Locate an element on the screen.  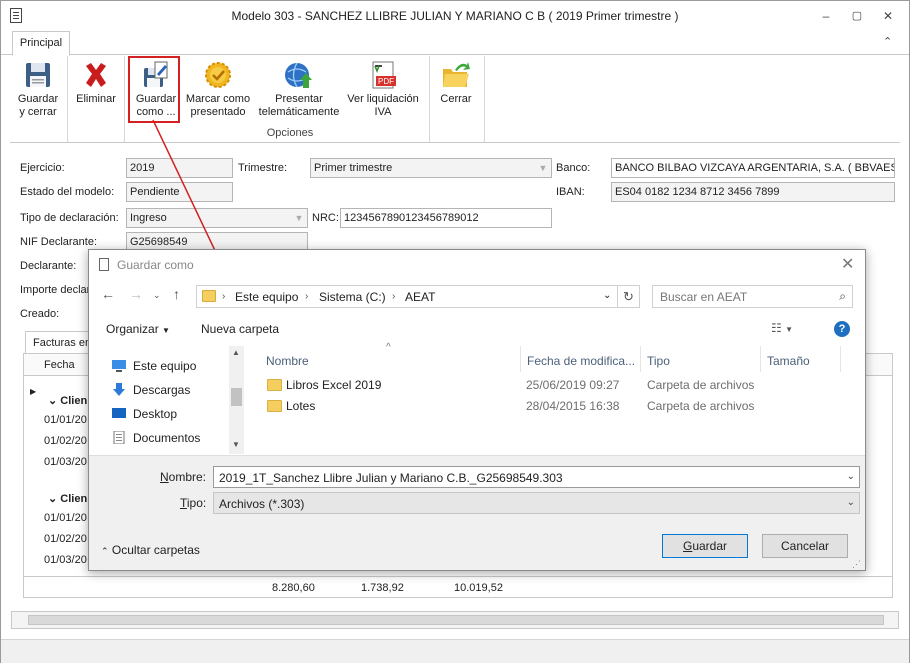
resize-grip-icon: ⋰ is located at coordinates (856, 564).